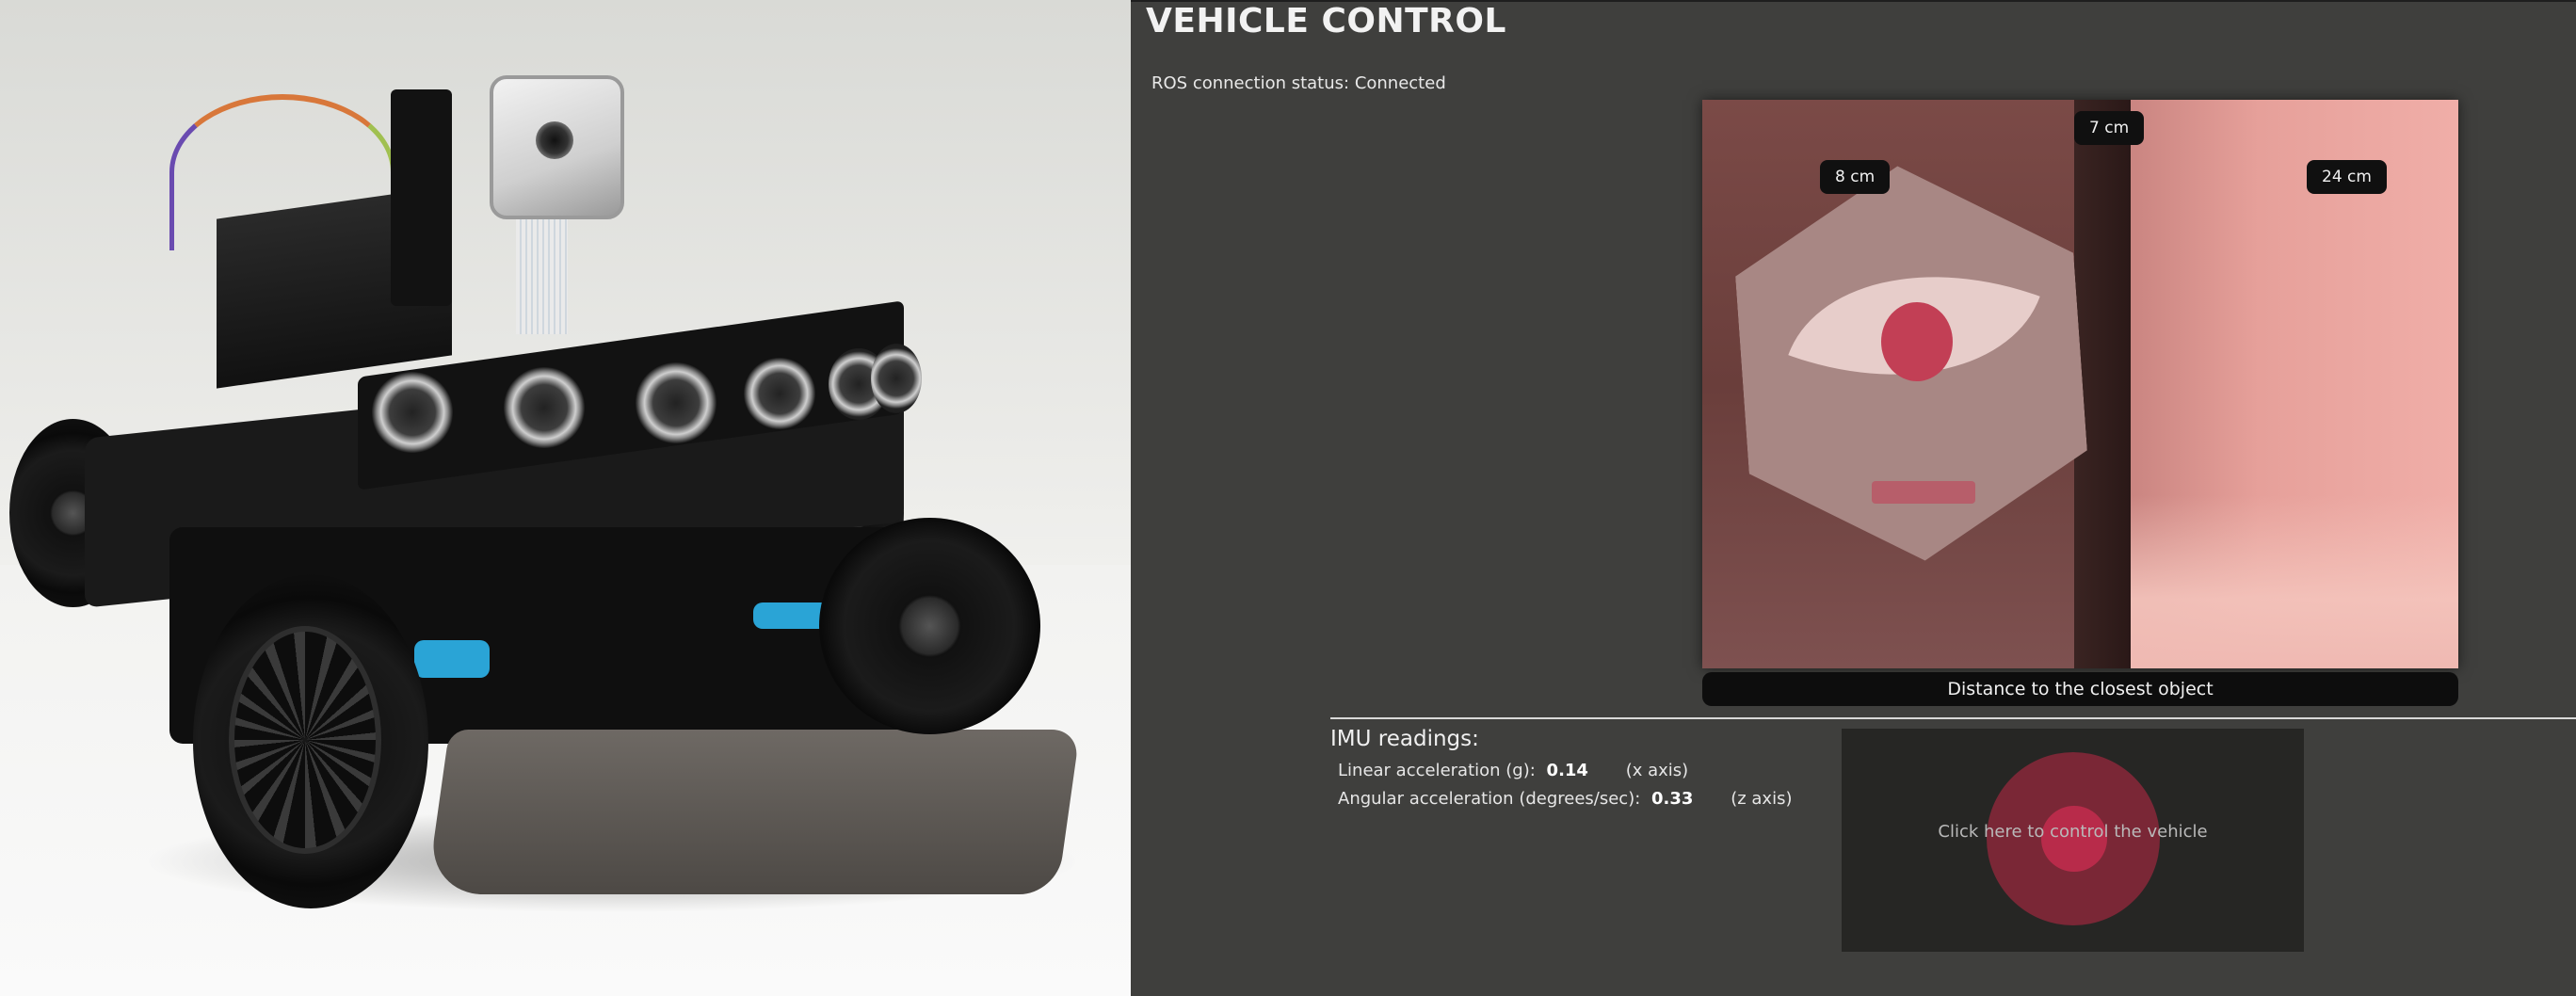 The height and width of the screenshot is (996, 2576). Describe the element at coordinates (542, 273) in the screenshot. I see `ribbon-cable` at that location.